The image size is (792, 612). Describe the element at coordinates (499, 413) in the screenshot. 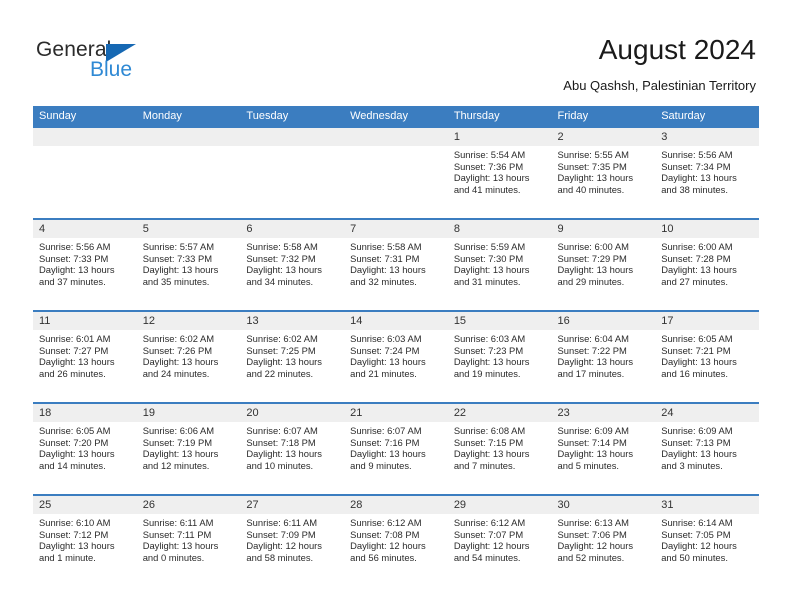

I see `day-number: 22` at that location.